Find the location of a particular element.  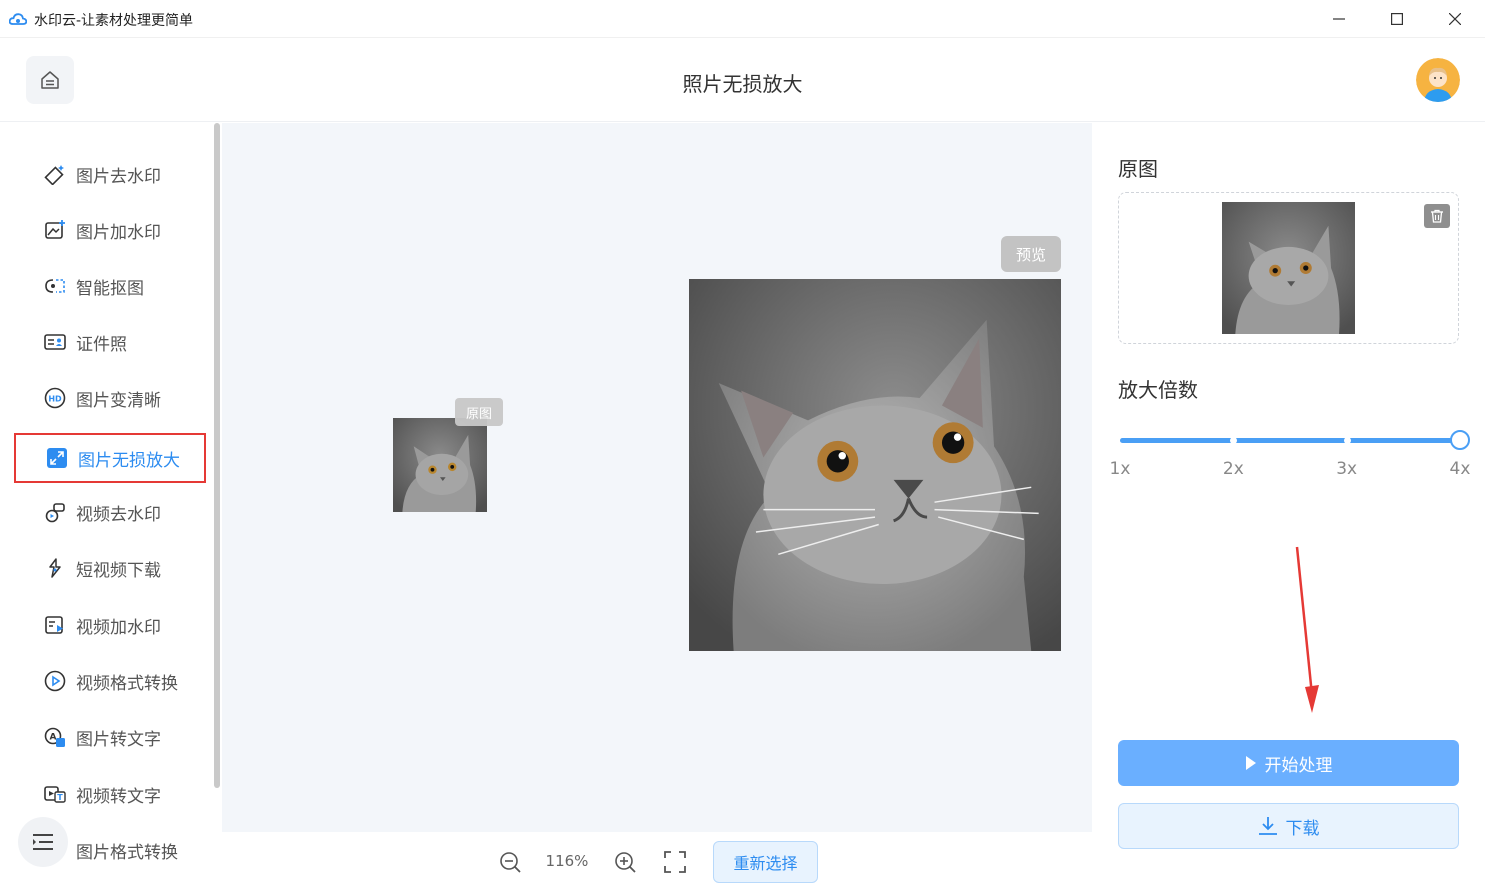

download-button-label: 下载 is located at coordinates (1302, 828).